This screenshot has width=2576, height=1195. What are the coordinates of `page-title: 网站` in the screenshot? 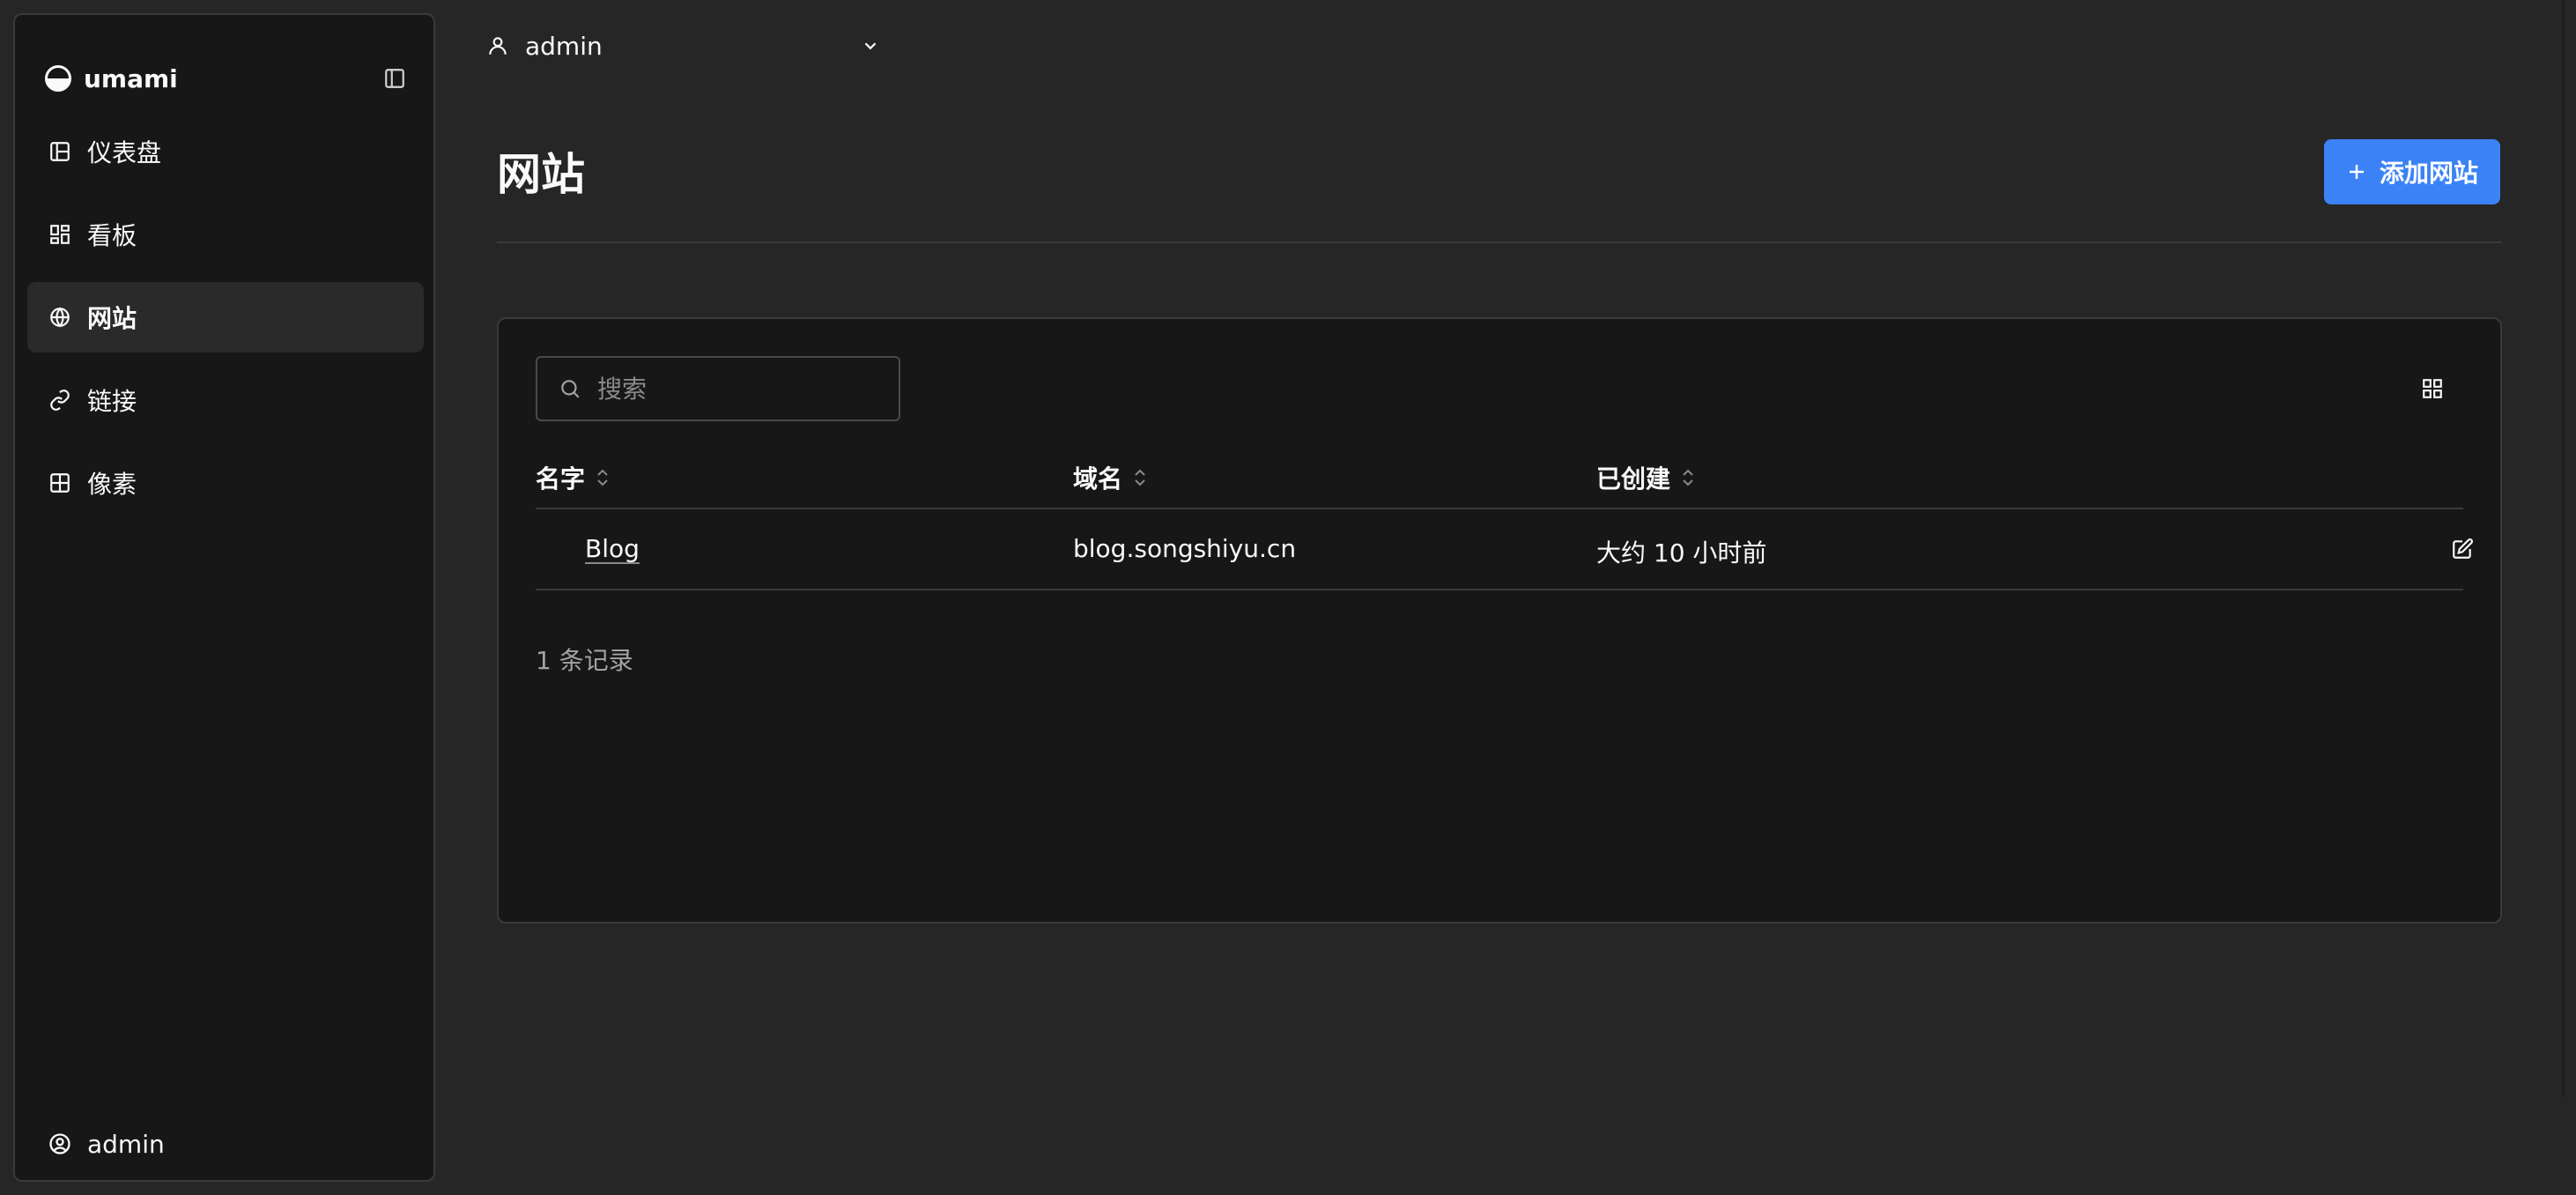 It's located at (541, 174).